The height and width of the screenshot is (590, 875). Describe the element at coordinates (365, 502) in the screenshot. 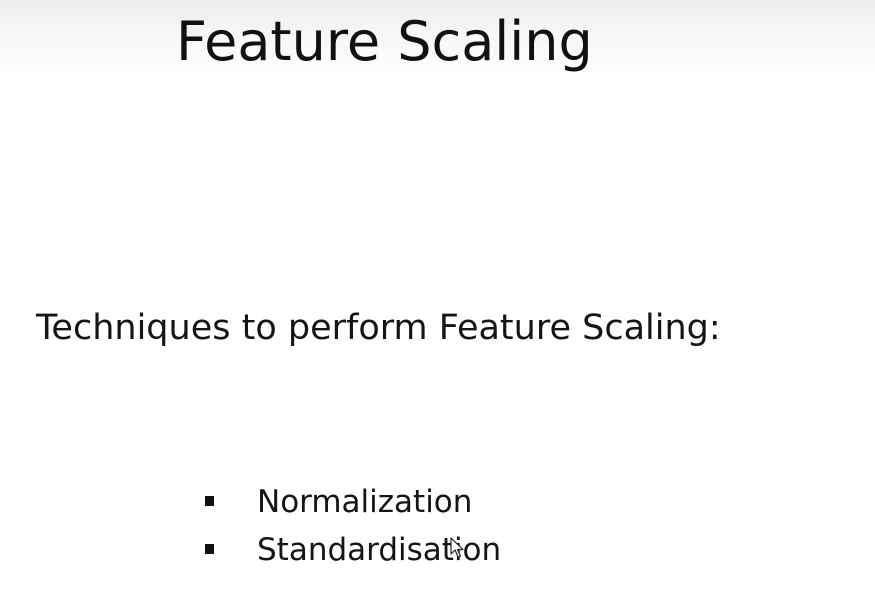

I see `bullet-label: Normalization` at that location.